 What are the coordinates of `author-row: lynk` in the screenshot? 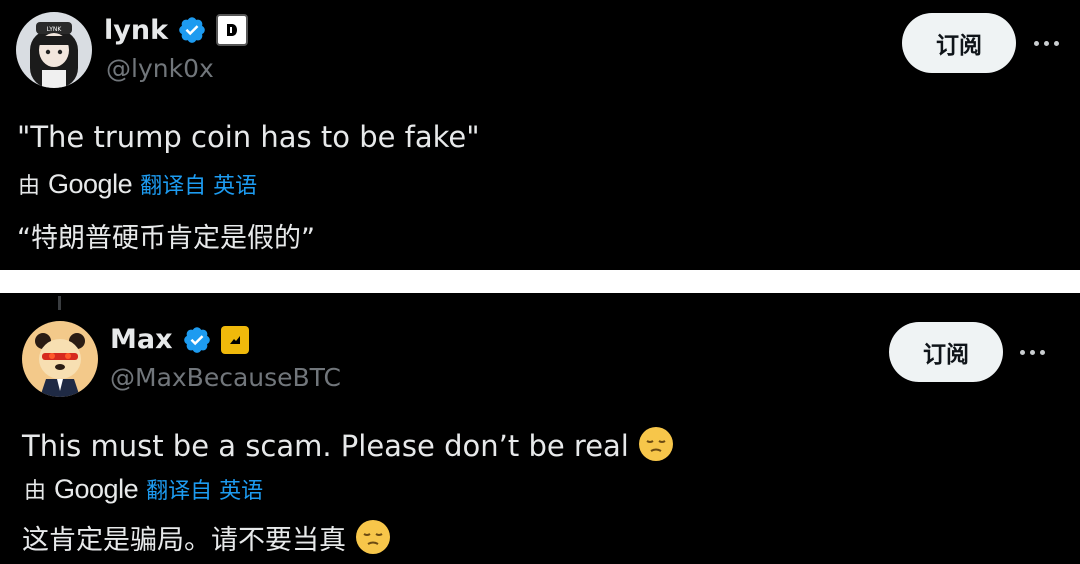 It's located at (176, 30).